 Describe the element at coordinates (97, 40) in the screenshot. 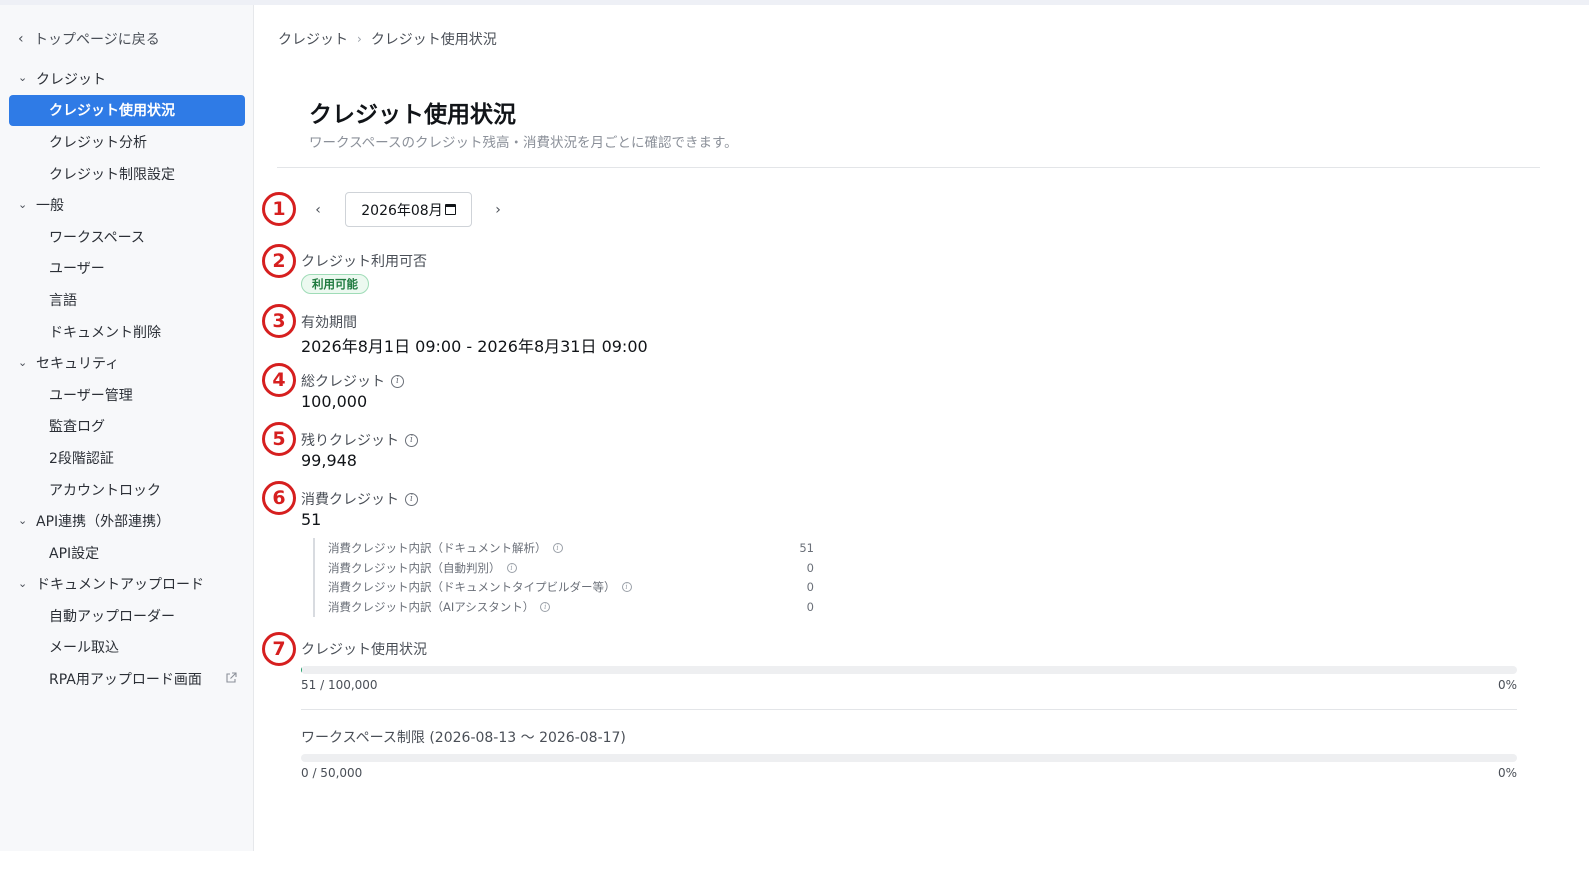

I see `back-link-label: トップページに戻る` at that location.